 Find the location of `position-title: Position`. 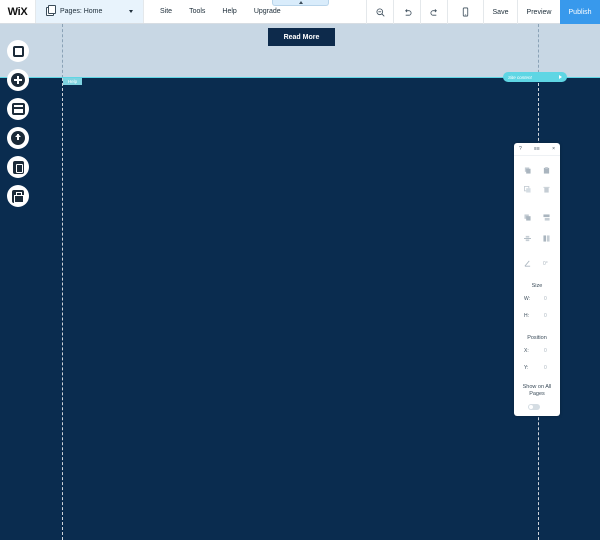

position-title: Position is located at coordinates (537, 338).